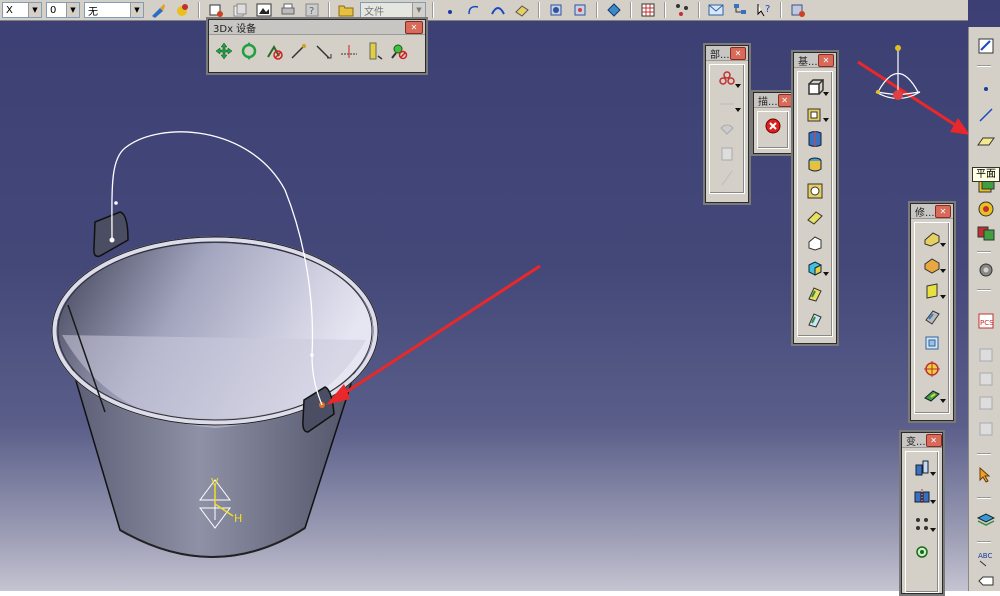 This screenshot has width=1000, height=596. I want to click on layers-icon, so click(986, 519).